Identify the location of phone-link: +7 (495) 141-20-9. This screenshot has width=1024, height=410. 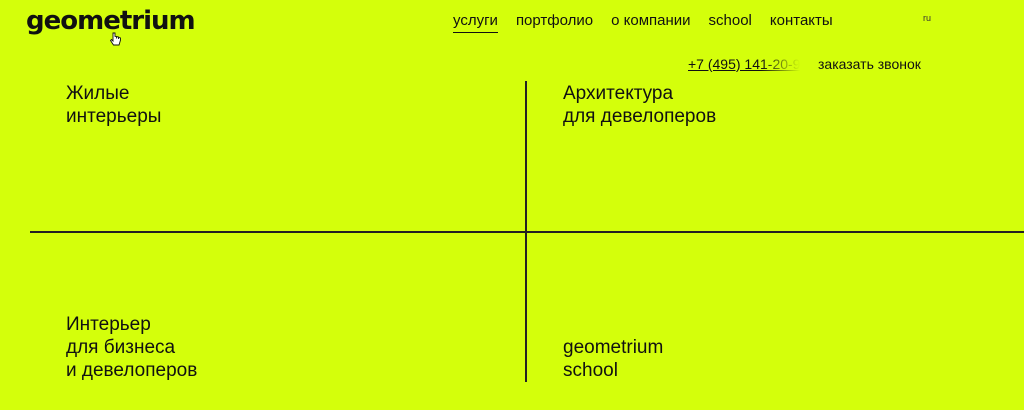
(744, 64).